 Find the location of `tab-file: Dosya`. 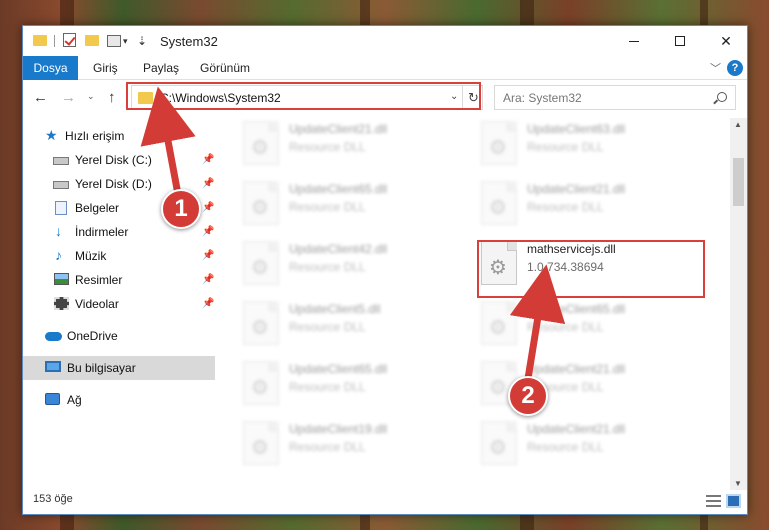

tab-file: Dosya is located at coordinates (50, 68).